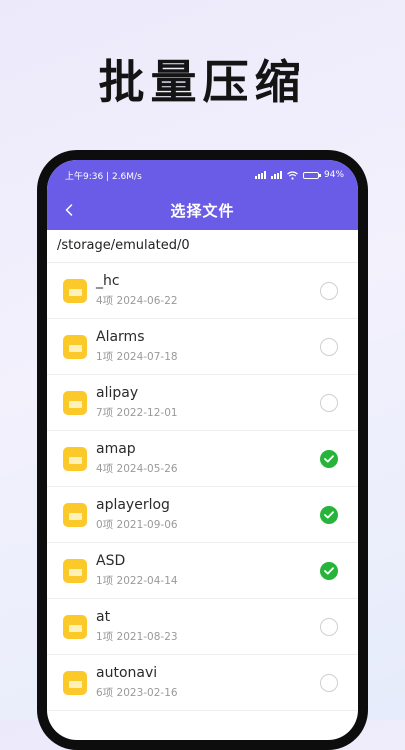  Describe the element at coordinates (137, 402) in the screenshot. I see `file-info: alipay 7项 2022-12-01` at that location.